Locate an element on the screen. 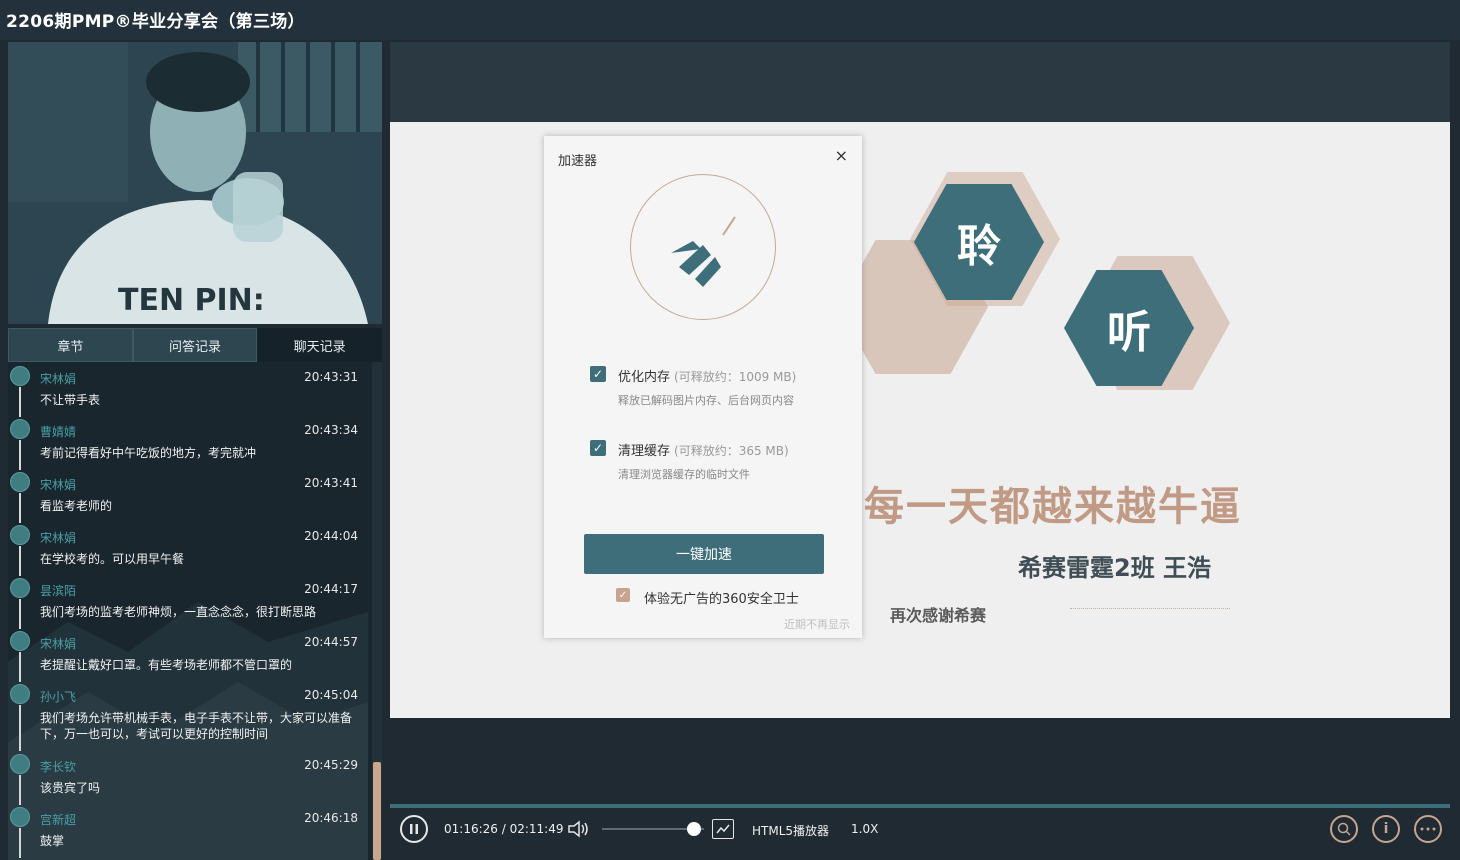  option-label: 优化内存 (可释放约：1009 MB) is located at coordinates (707, 375).